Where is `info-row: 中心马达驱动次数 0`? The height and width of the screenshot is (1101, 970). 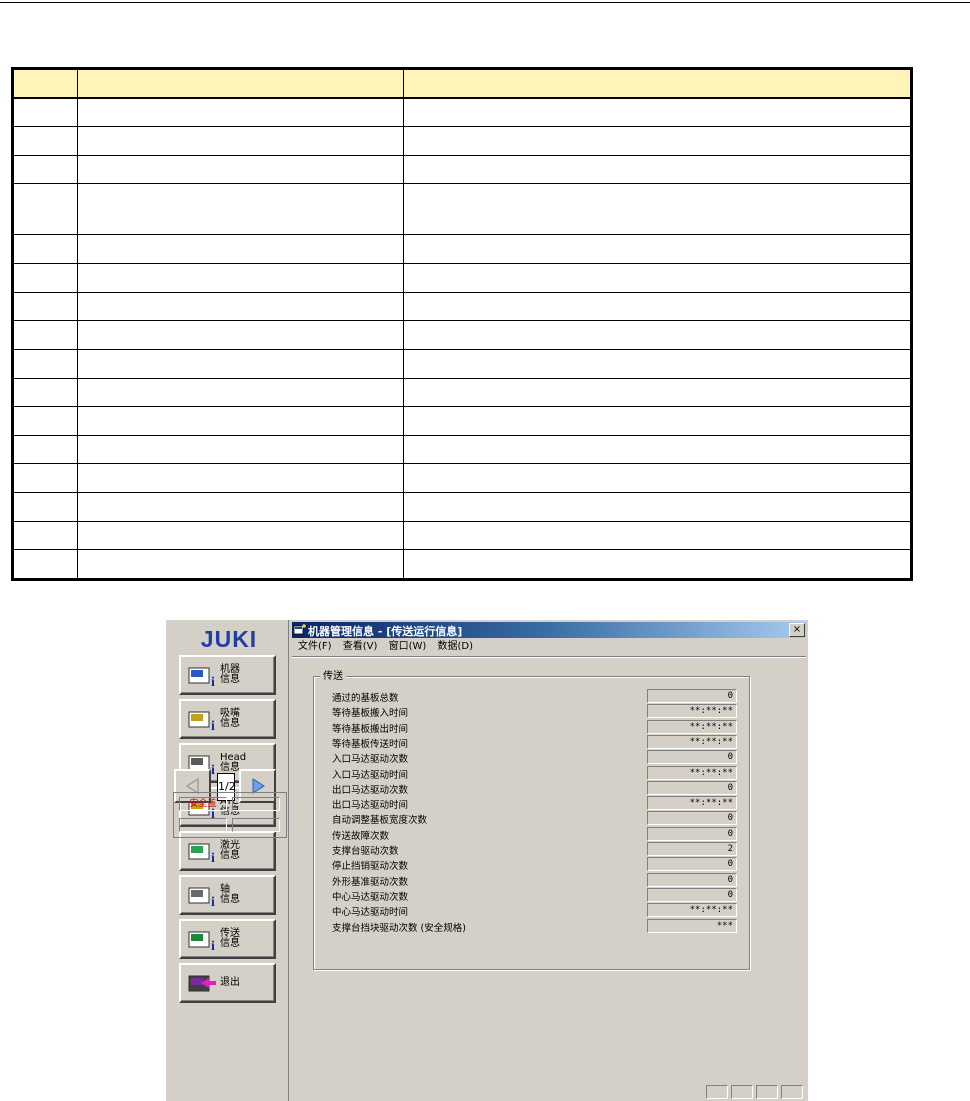 info-row: 中心马达驱动次数 0 is located at coordinates (537, 895).